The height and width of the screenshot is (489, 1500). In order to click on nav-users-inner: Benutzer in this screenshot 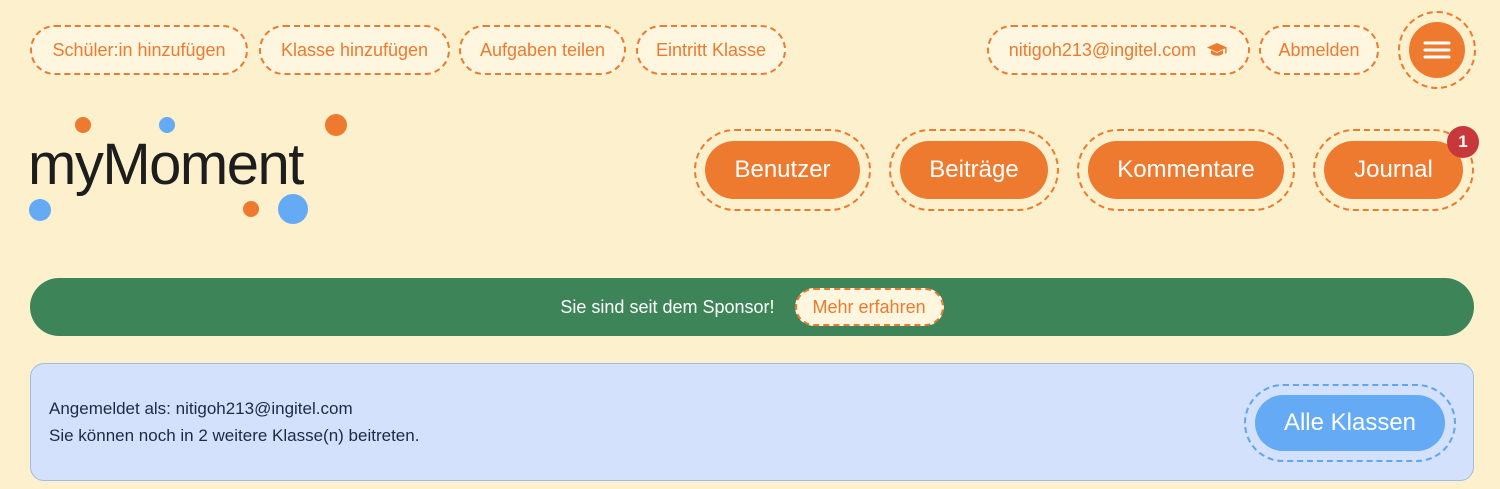, I will do `click(782, 170)`.